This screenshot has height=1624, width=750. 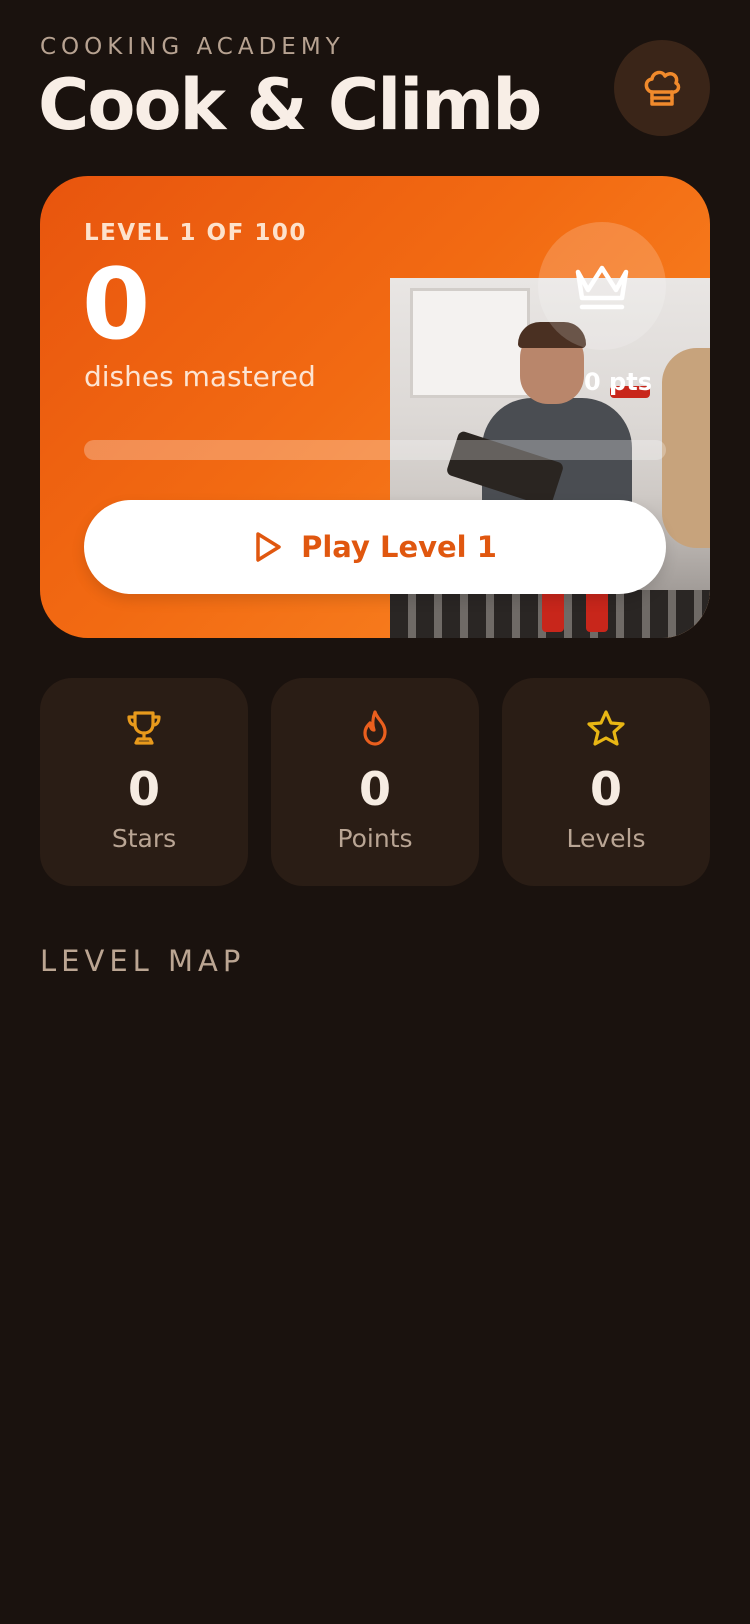 What do you see at coordinates (605, 789) in the screenshot?
I see `levels-value: 0` at bounding box center [605, 789].